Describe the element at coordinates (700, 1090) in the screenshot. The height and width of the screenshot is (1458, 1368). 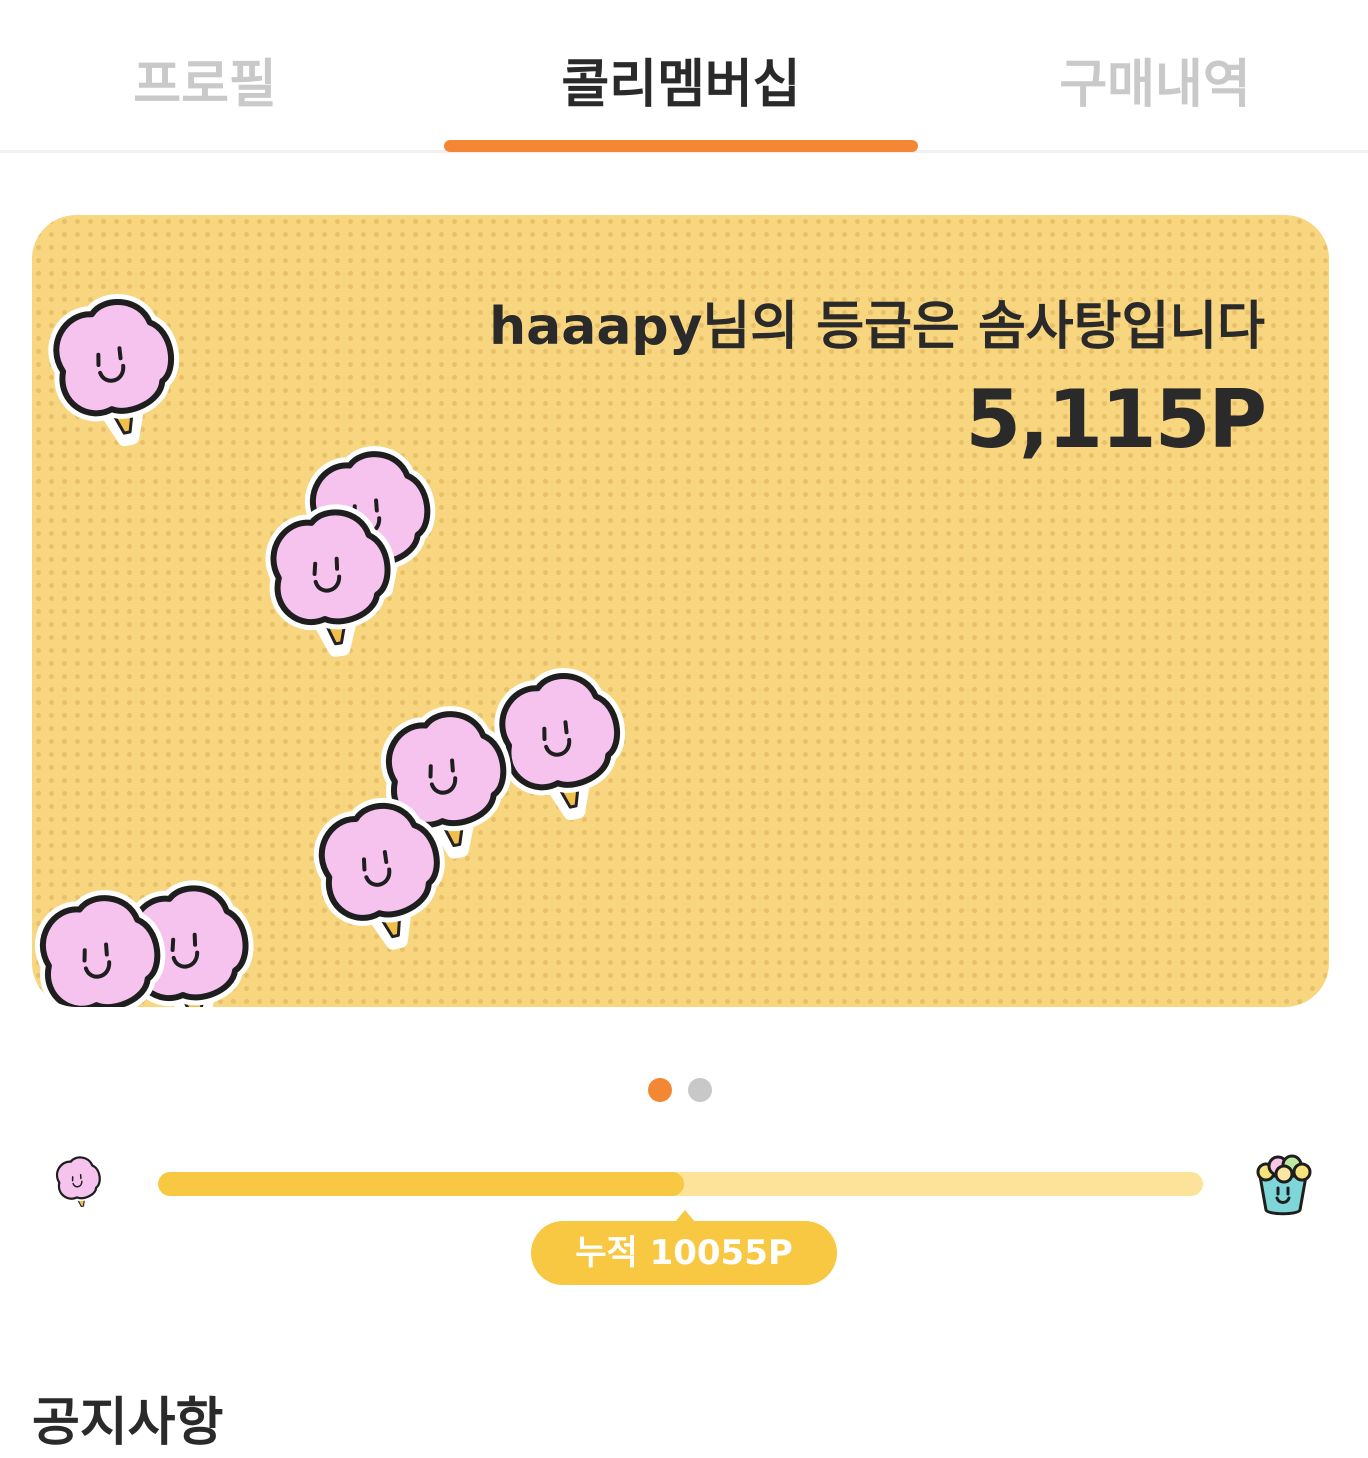
I see `pagination-dot` at that location.